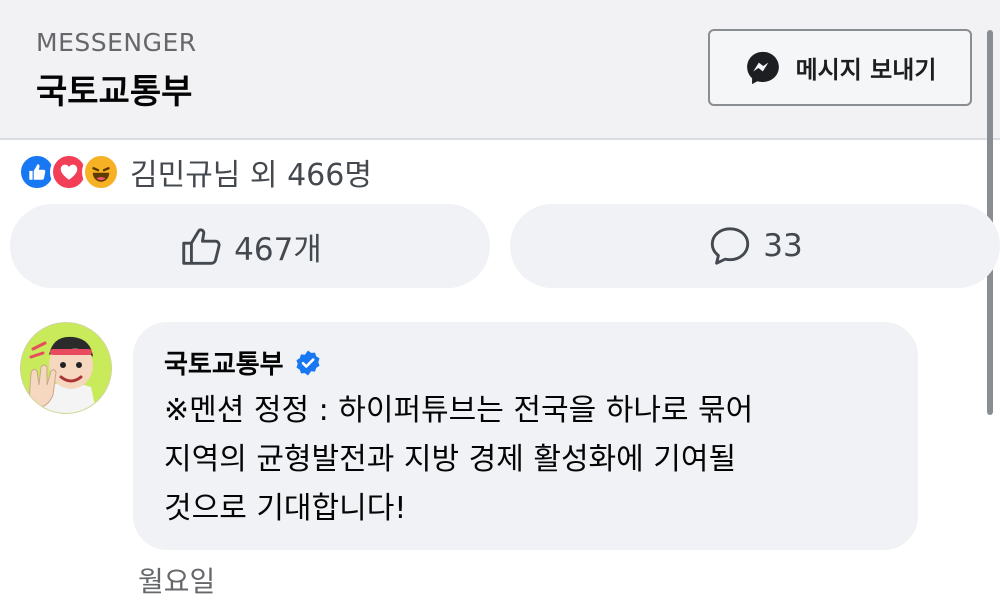 Image resolution: width=1000 pixels, height=603 pixels. I want to click on reactions-summary: 김민규님 외 466명, so click(195, 172).